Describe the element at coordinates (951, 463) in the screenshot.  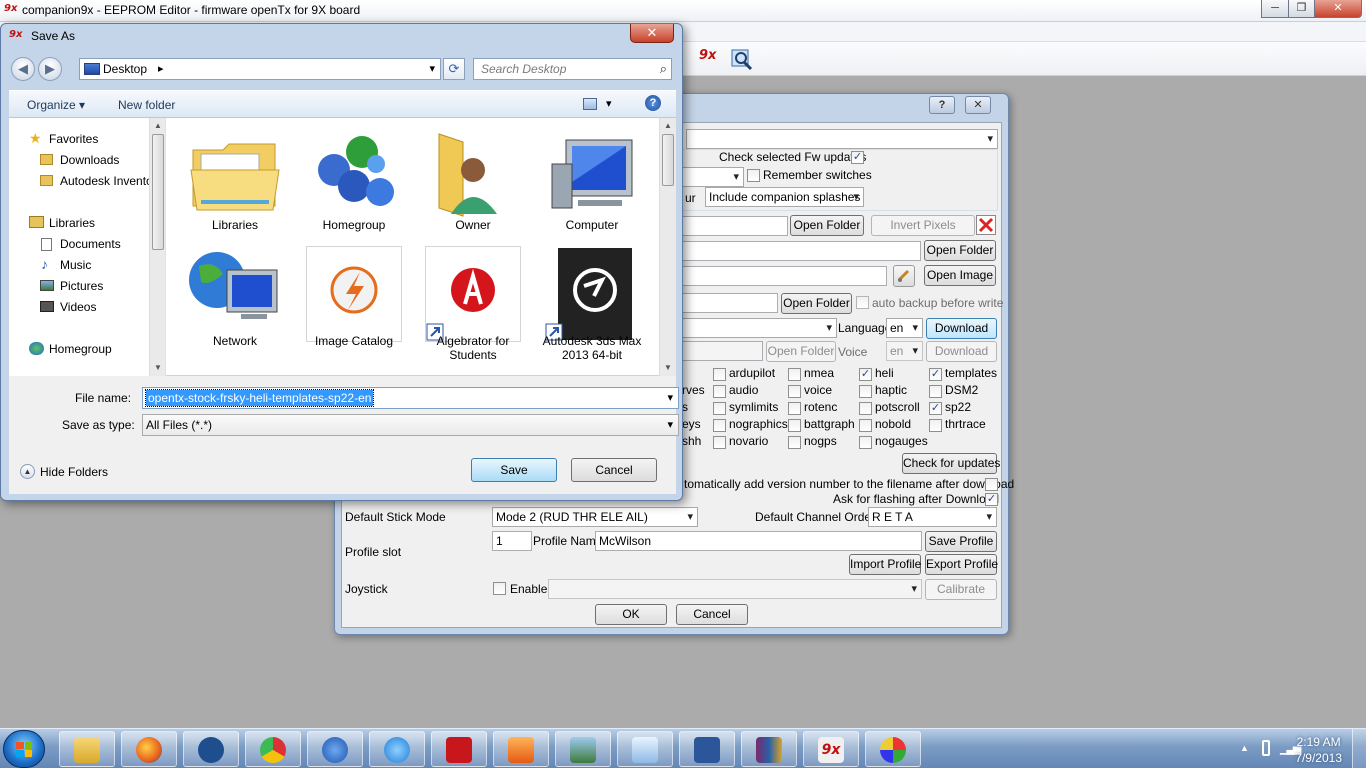
I see `check-for-updates-button: Check for updates` at that location.